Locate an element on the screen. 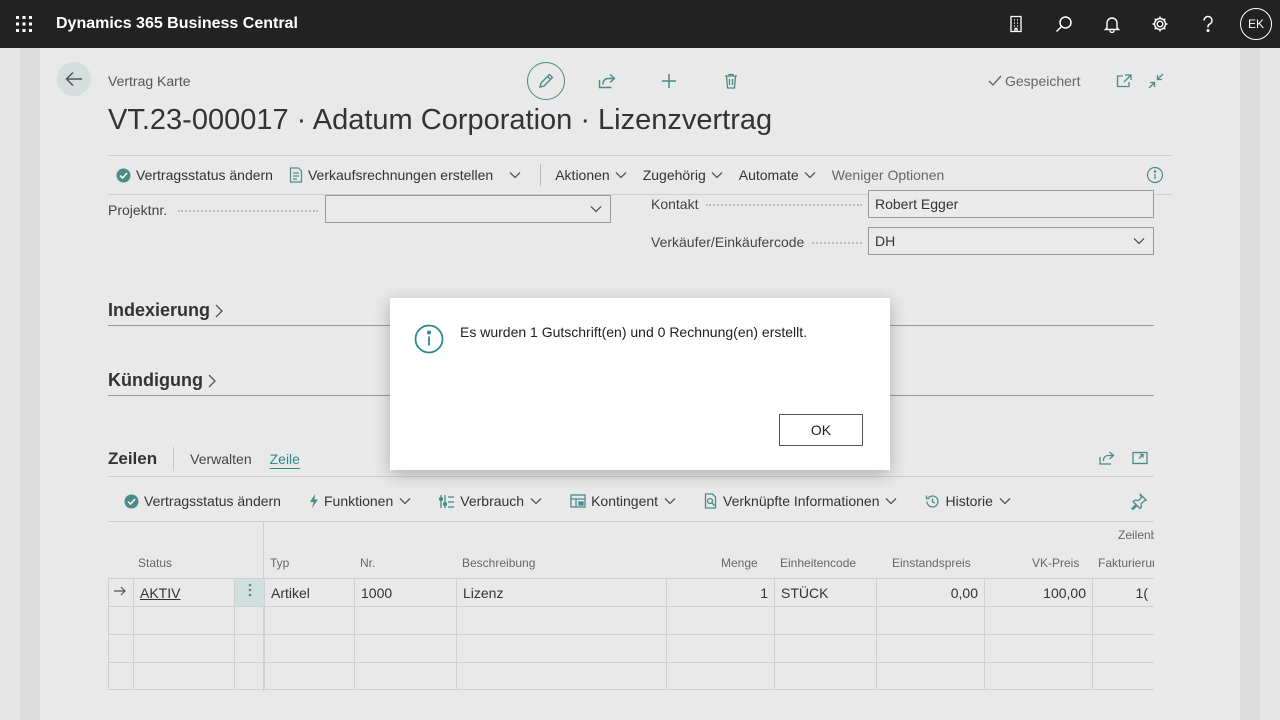 This screenshot has height=720, width=1280. new-button is located at coordinates (669, 81).